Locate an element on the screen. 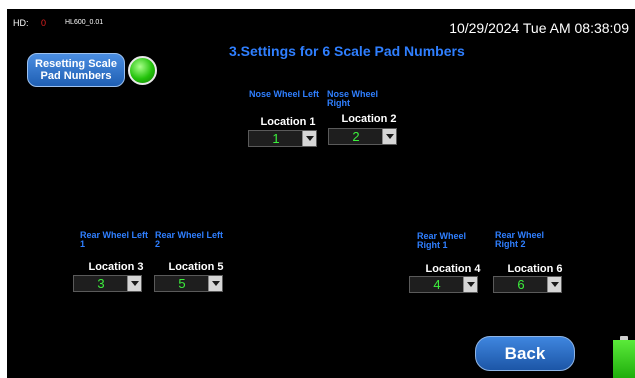  status-led-icon is located at coordinates (142, 70).